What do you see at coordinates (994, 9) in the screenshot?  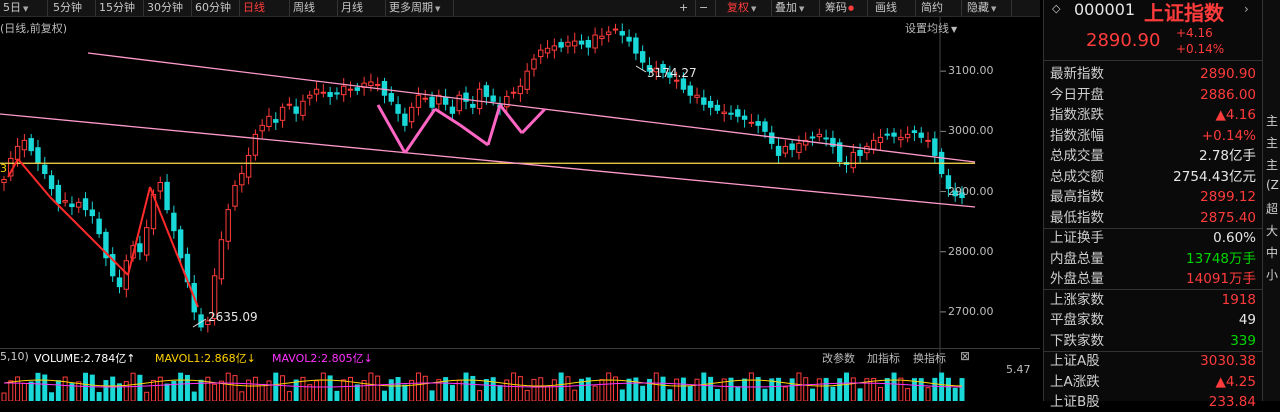 I see `chevron-down-icon: ▼` at bounding box center [994, 9].